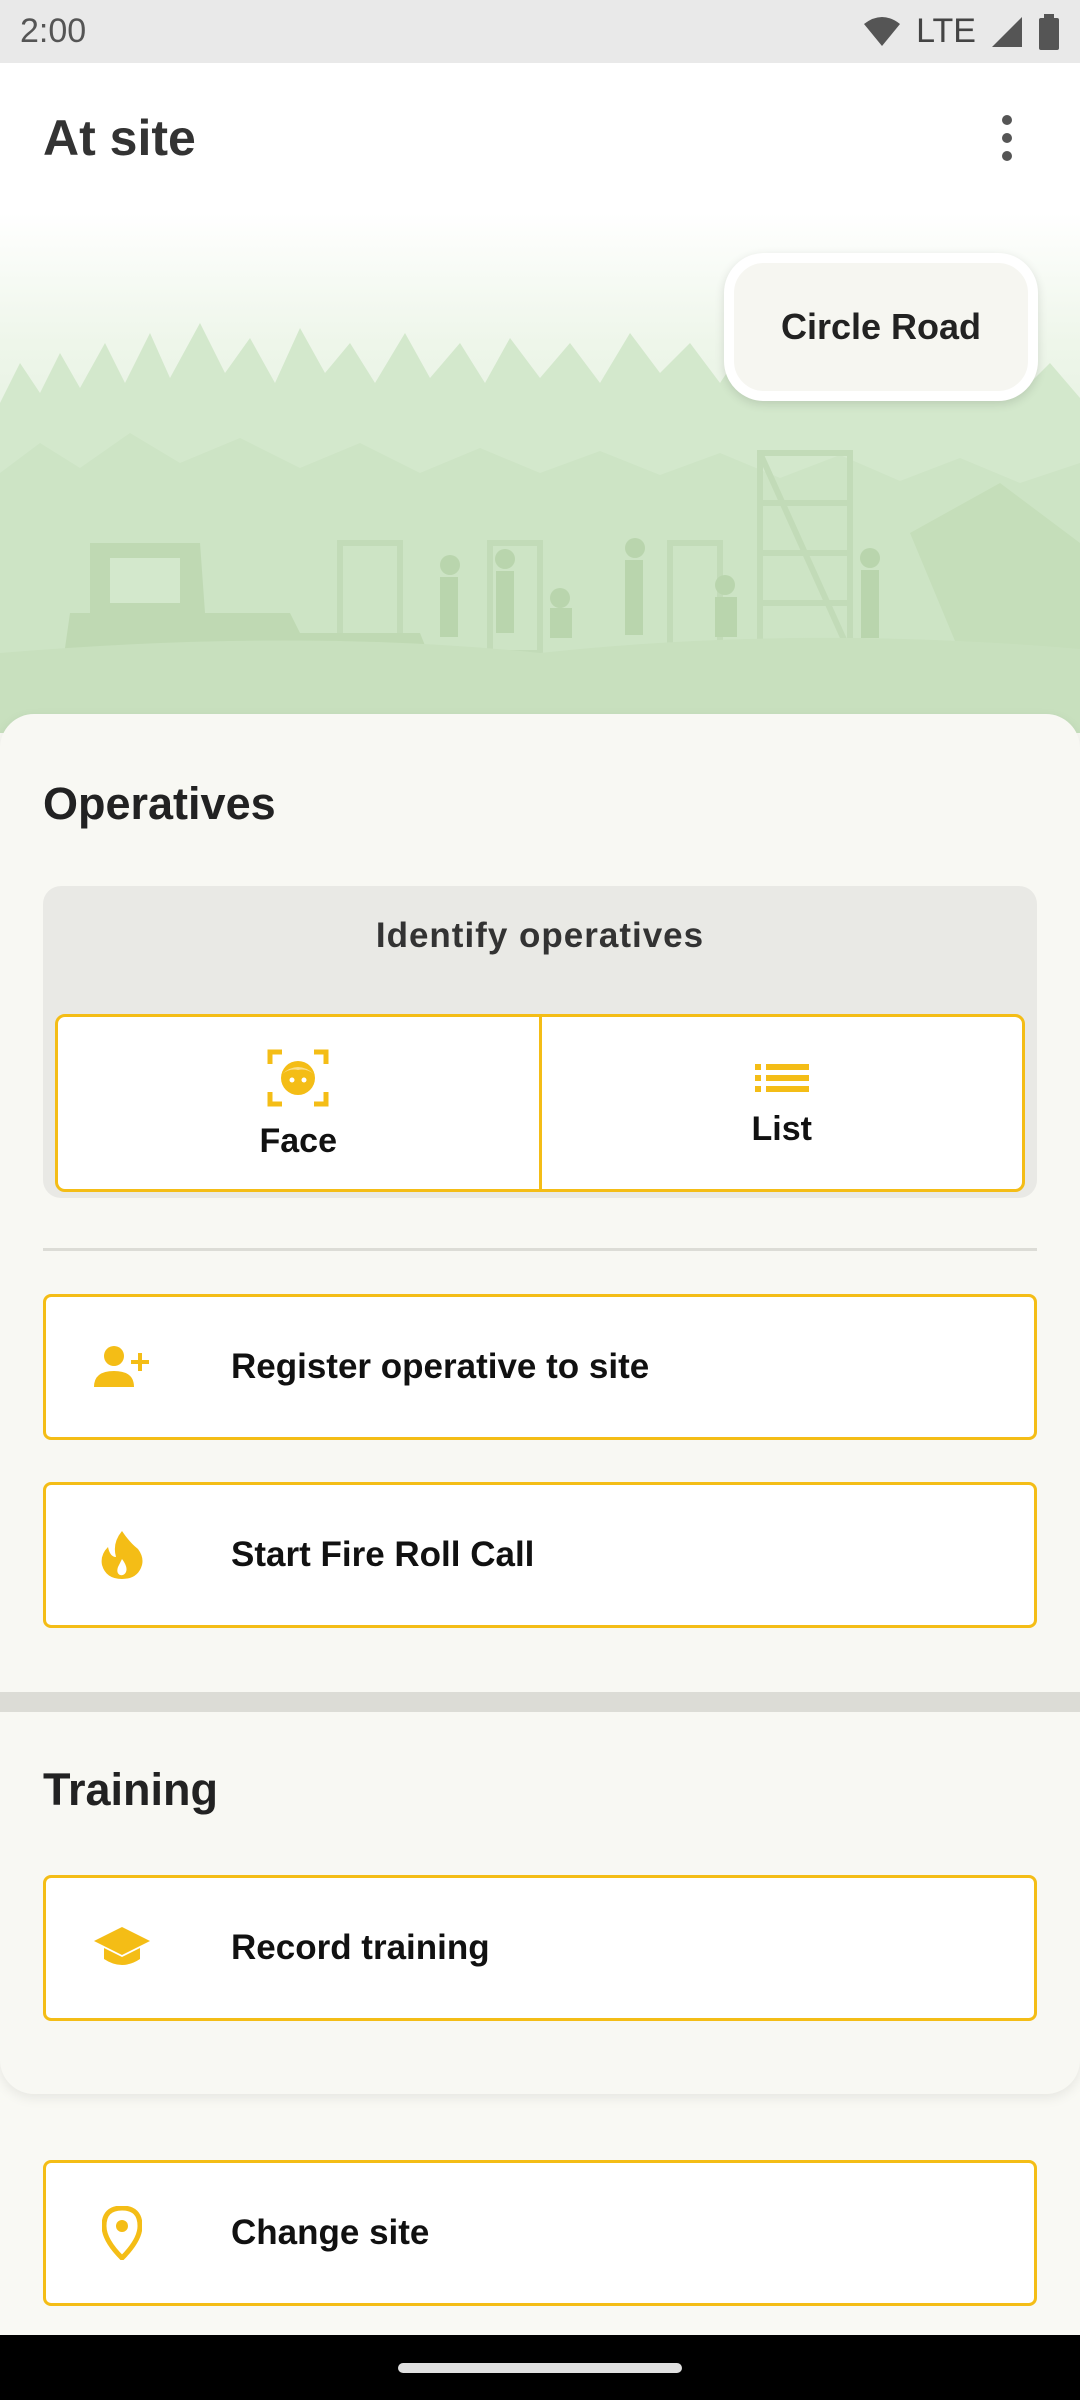 The image size is (1080, 2400). I want to click on page-title: At site, so click(119, 138).